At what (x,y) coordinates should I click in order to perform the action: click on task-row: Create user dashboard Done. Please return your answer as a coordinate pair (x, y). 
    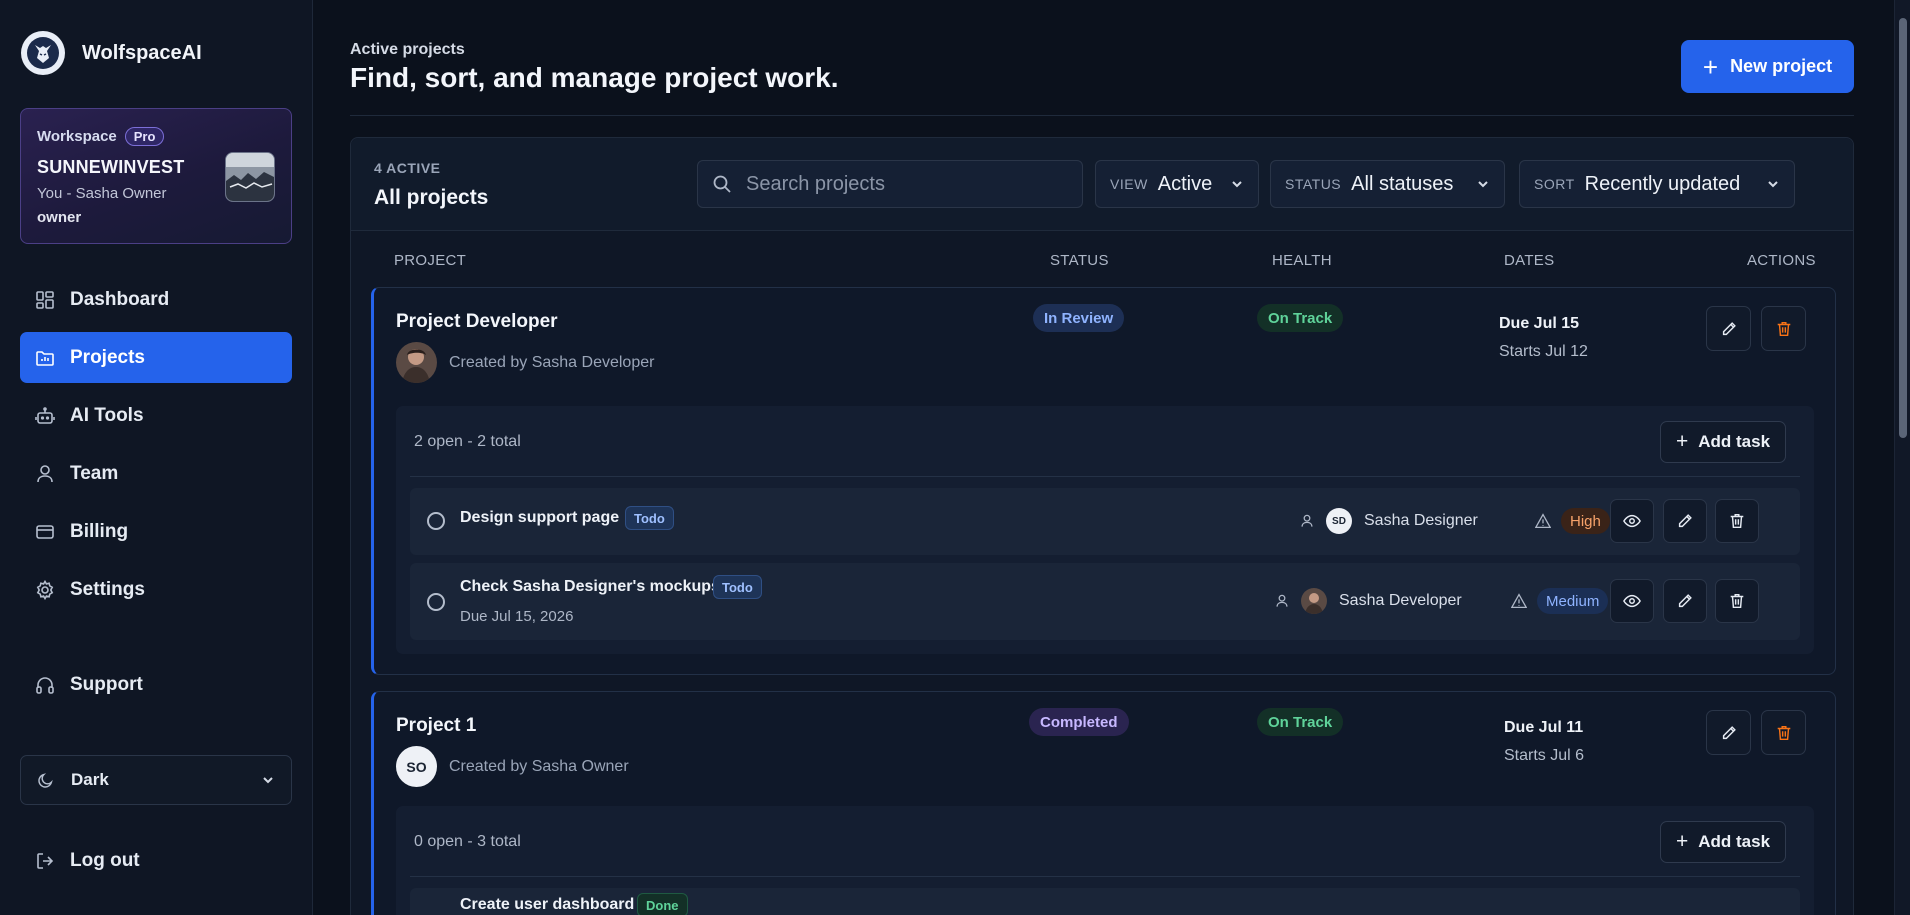
    Looking at the image, I should click on (1105, 901).